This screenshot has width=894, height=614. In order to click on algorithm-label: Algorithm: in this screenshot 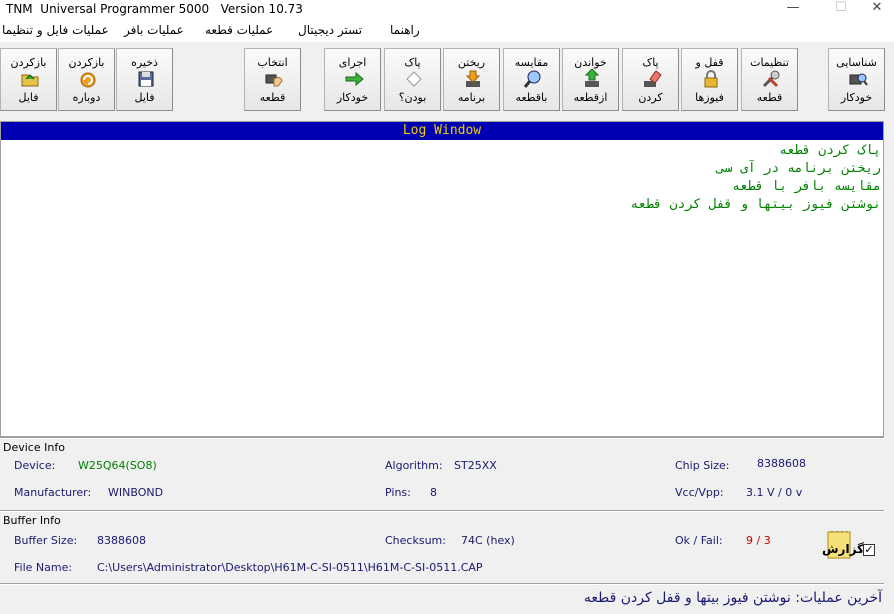, I will do `click(414, 465)`.